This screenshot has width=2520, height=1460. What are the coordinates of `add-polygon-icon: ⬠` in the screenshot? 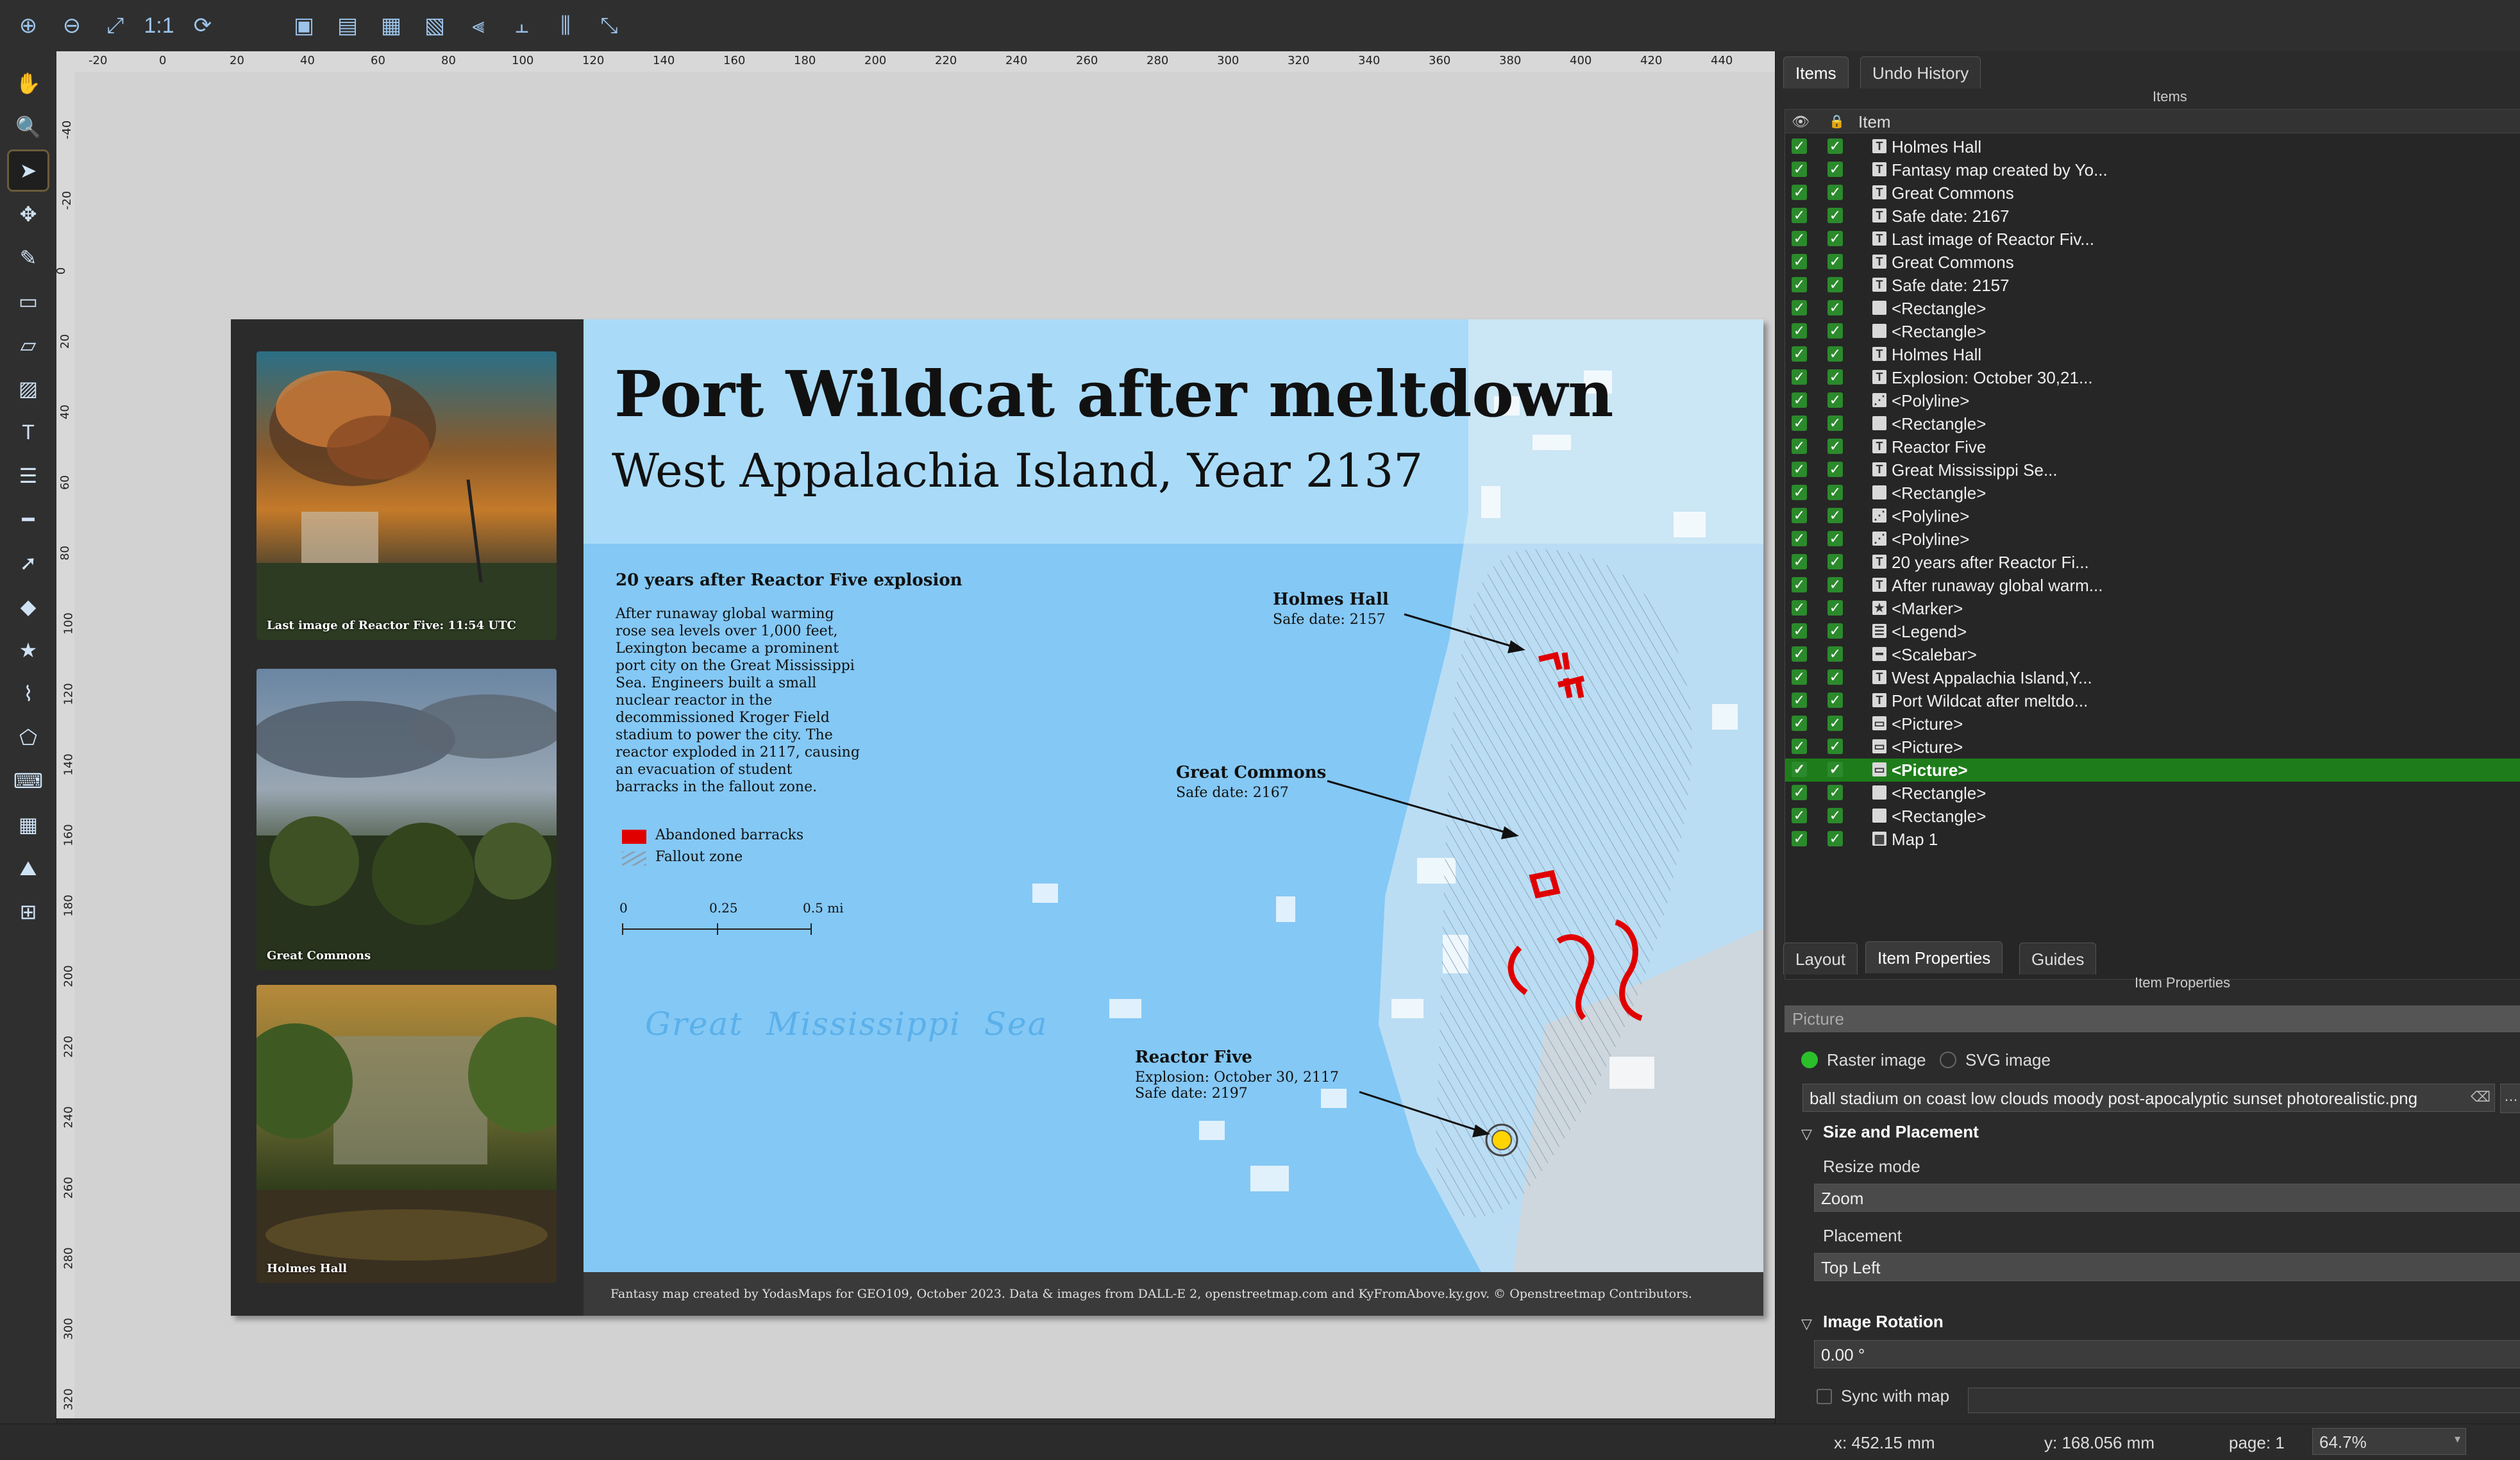 It's located at (28, 737).